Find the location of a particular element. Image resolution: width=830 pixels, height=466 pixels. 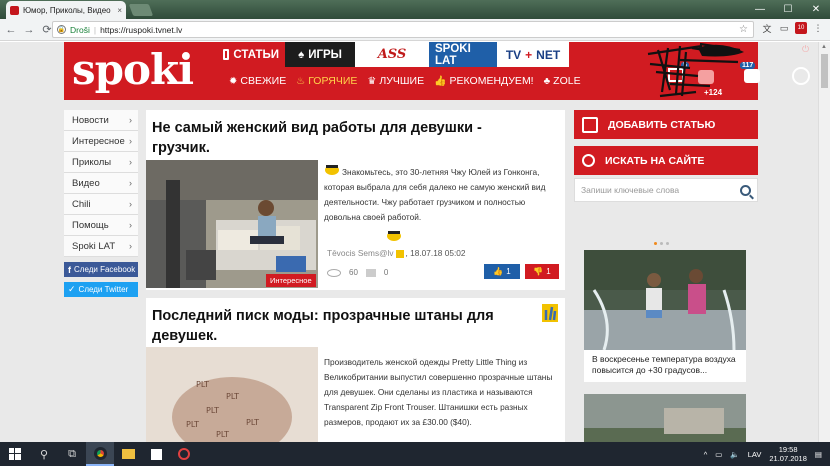

search-icon: ⚲ is located at coordinates (44, 454).